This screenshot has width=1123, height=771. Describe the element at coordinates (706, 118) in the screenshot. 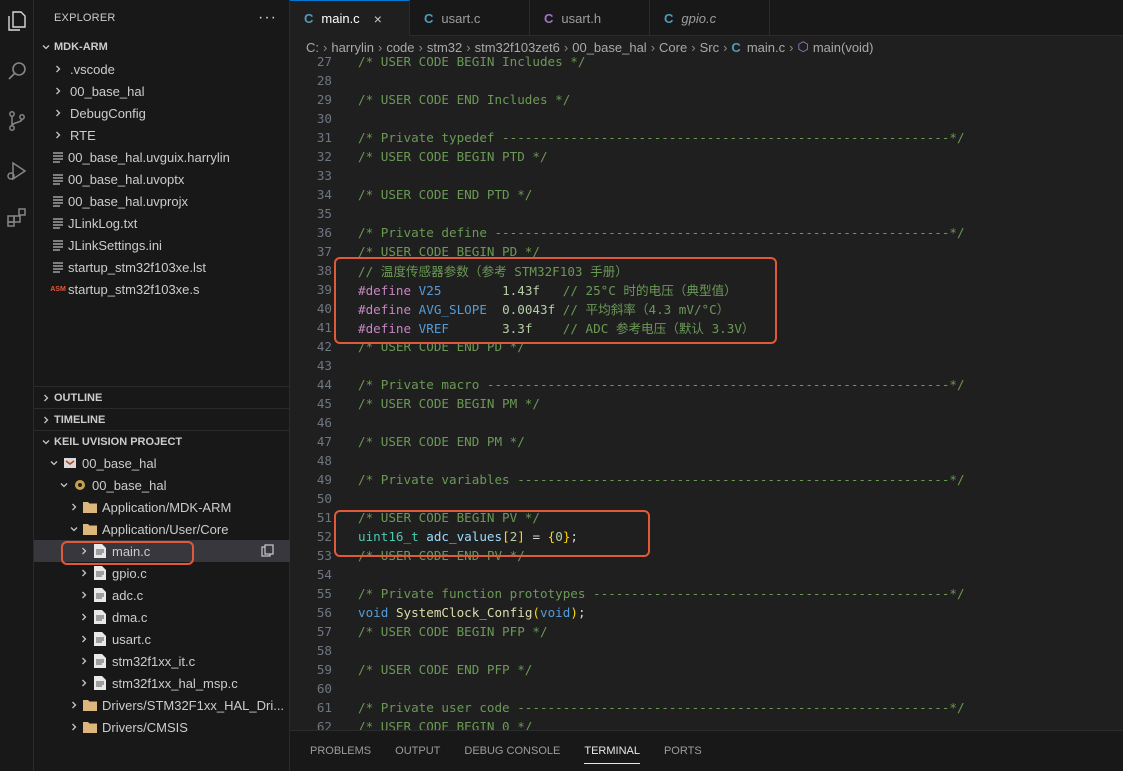

I see `code-line: 30` at that location.